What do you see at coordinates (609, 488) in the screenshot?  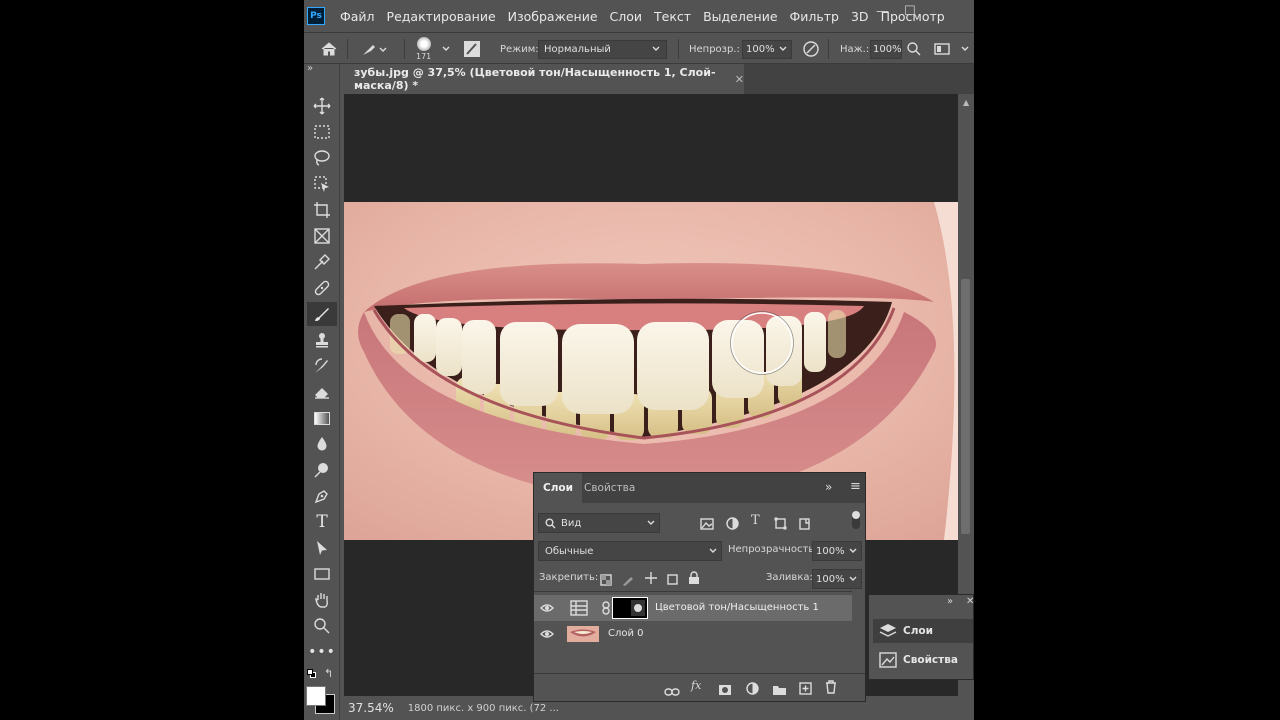 I see `tab-properties: Свойства` at bounding box center [609, 488].